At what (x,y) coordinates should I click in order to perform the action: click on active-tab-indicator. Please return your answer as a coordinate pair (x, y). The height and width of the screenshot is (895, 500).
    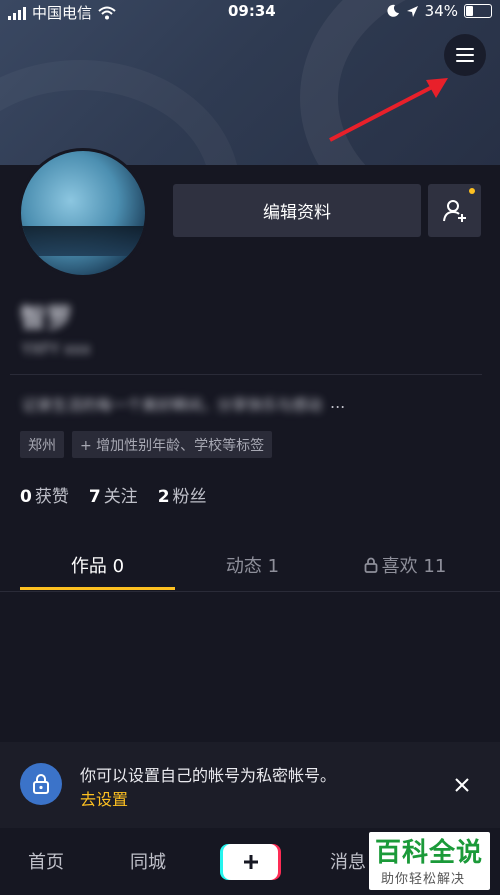
    Looking at the image, I should click on (97, 588).